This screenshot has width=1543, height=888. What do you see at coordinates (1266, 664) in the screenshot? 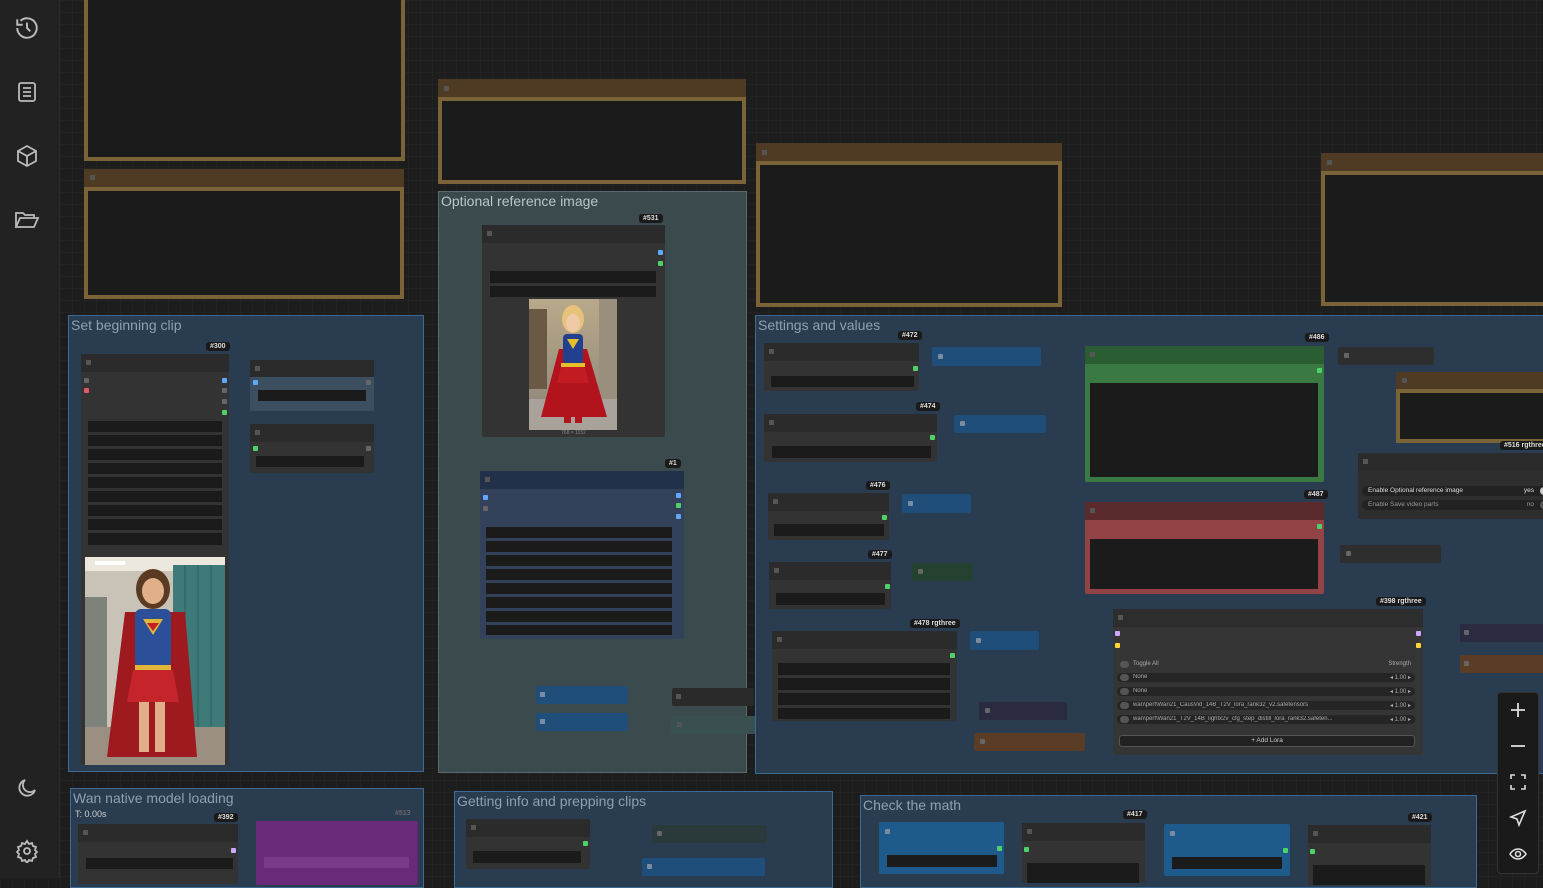
I see `lora-header-row: Toggle All Strength` at bounding box center [1266, 664].